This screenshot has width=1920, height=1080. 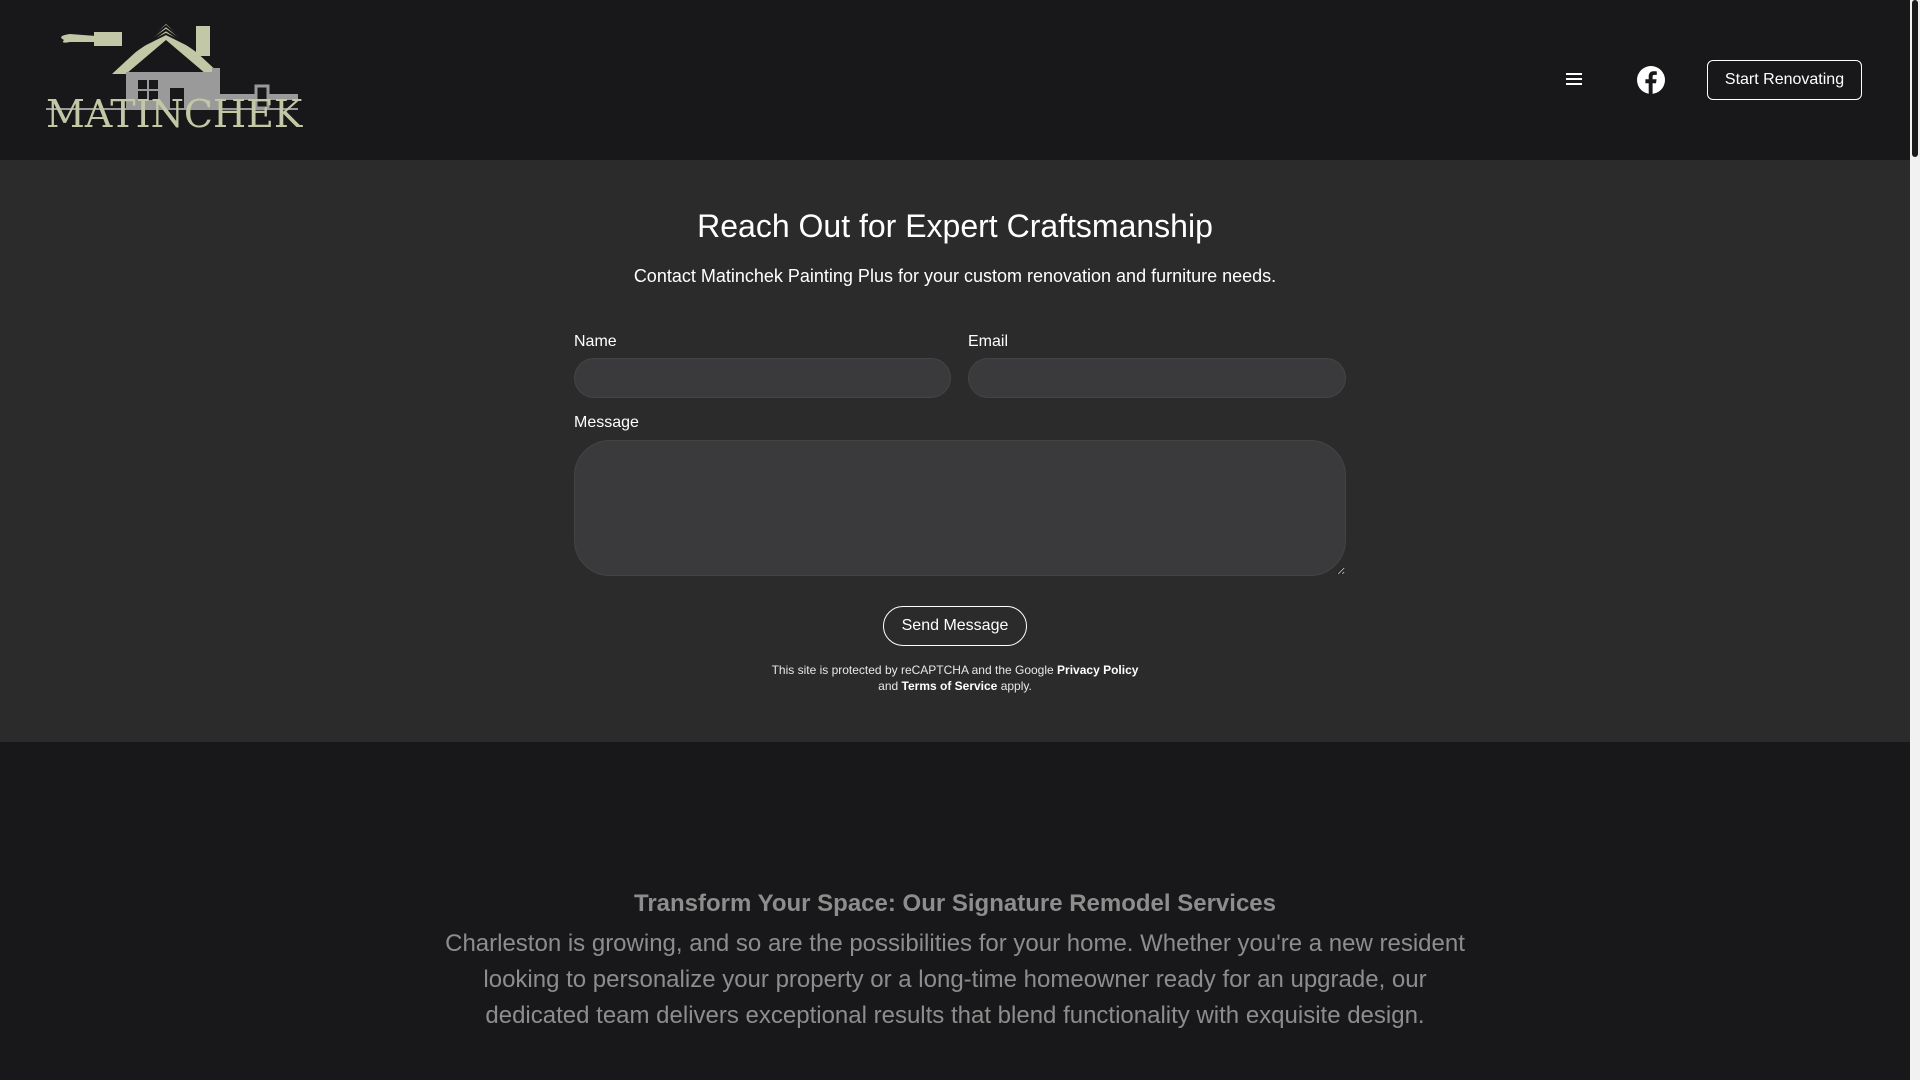 What do you see at coordinates (988, 341) in the screenshot?
I see `email-label: Email` at bounding box center [988, 341].